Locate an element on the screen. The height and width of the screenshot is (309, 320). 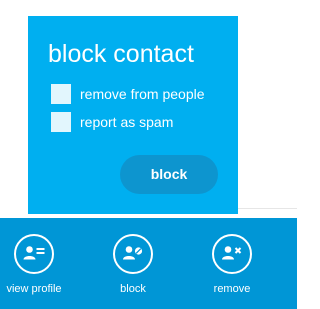
remove-from-people-label: remove from people is located at coordinates (142, 94).